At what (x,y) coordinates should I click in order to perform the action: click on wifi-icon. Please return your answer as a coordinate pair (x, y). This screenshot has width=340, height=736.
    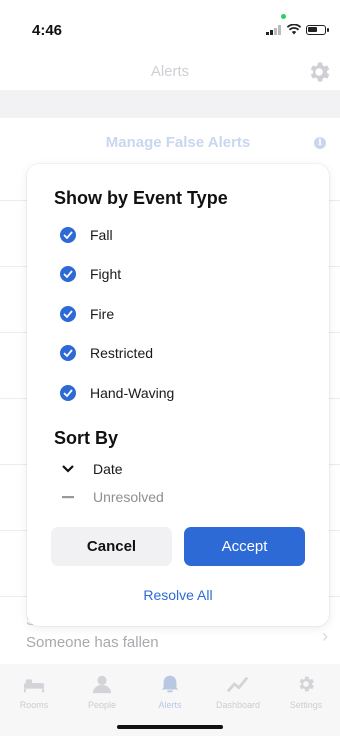
    Looking at the image, I should click on (294, 29).